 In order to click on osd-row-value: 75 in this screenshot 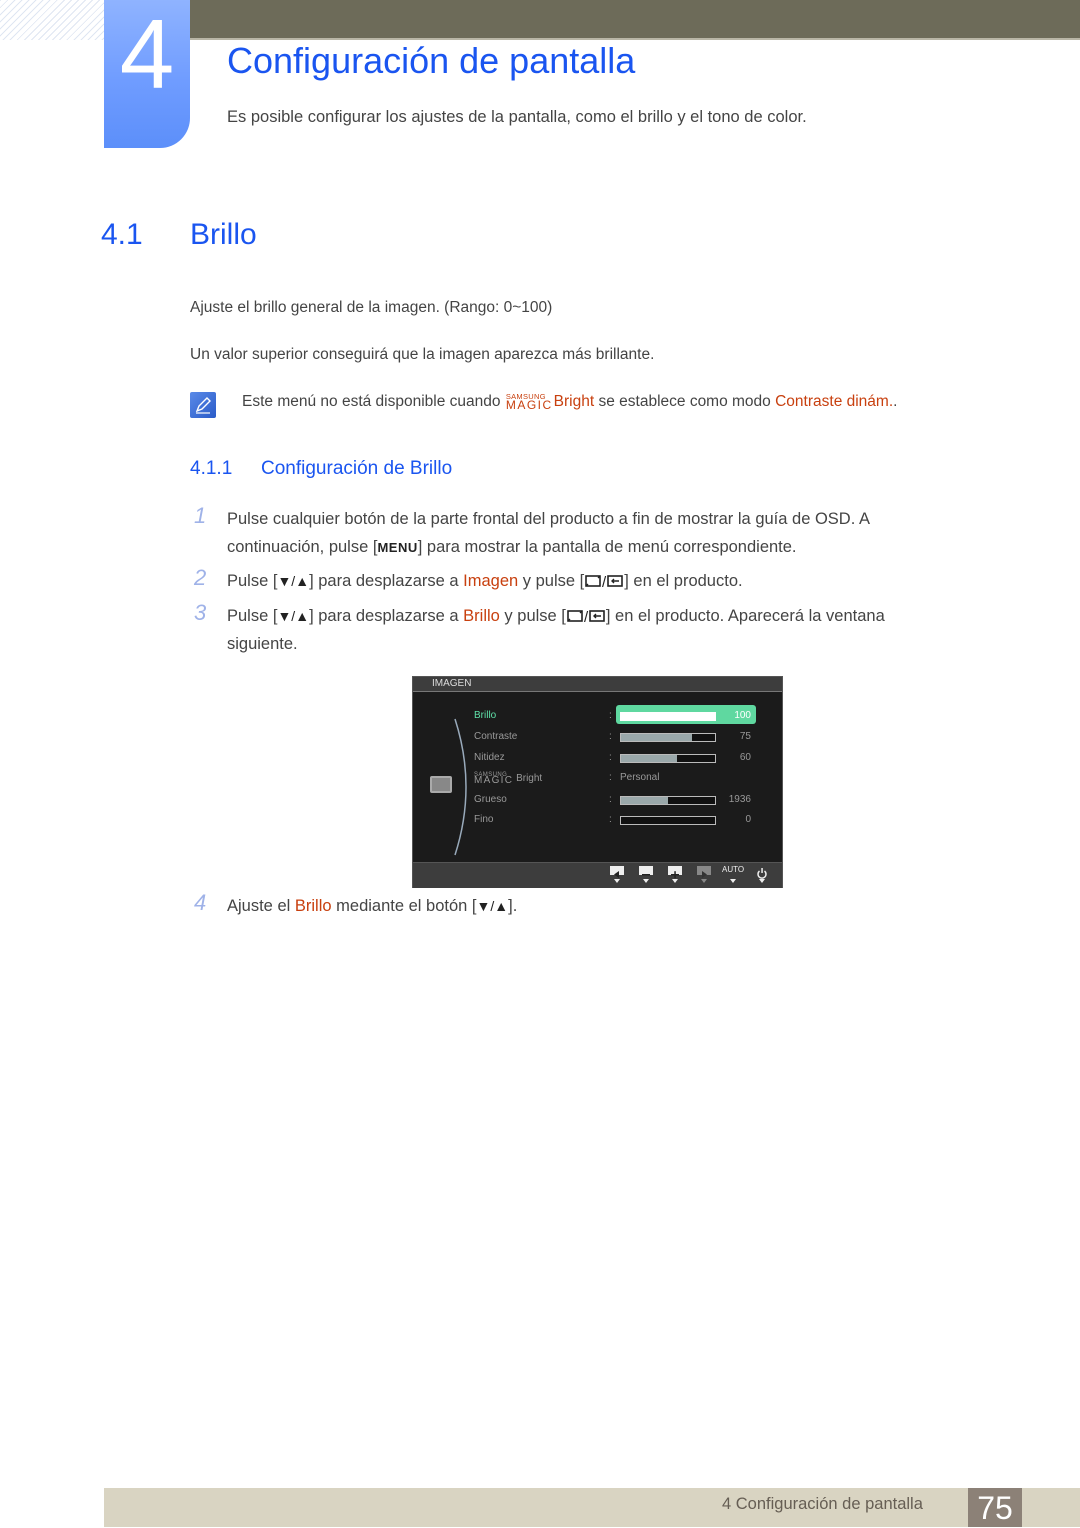, I will do `click(745, 736)`.